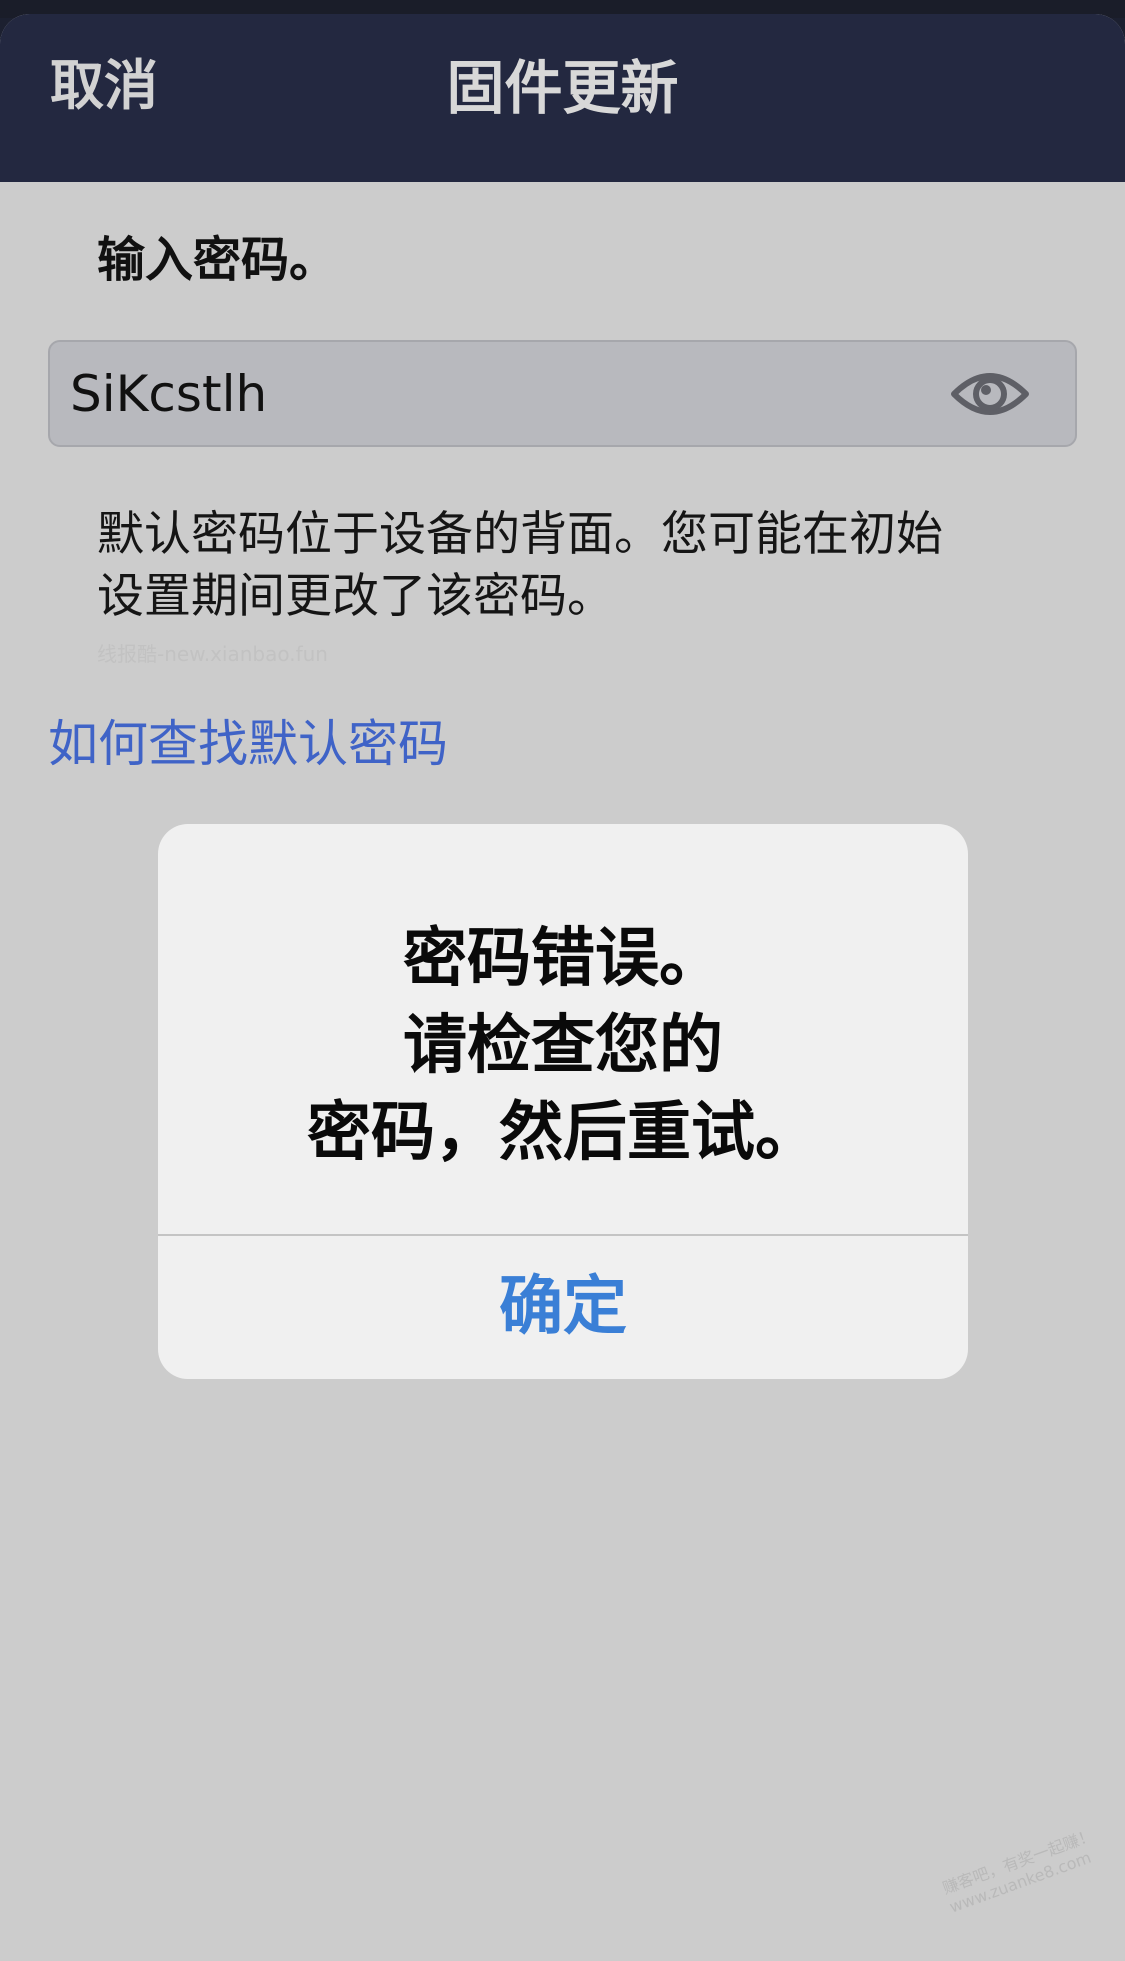  What do you see at coordinates (990, 394) in the screenshot?
I see `eye-icon` at bounding box center [990, 394].